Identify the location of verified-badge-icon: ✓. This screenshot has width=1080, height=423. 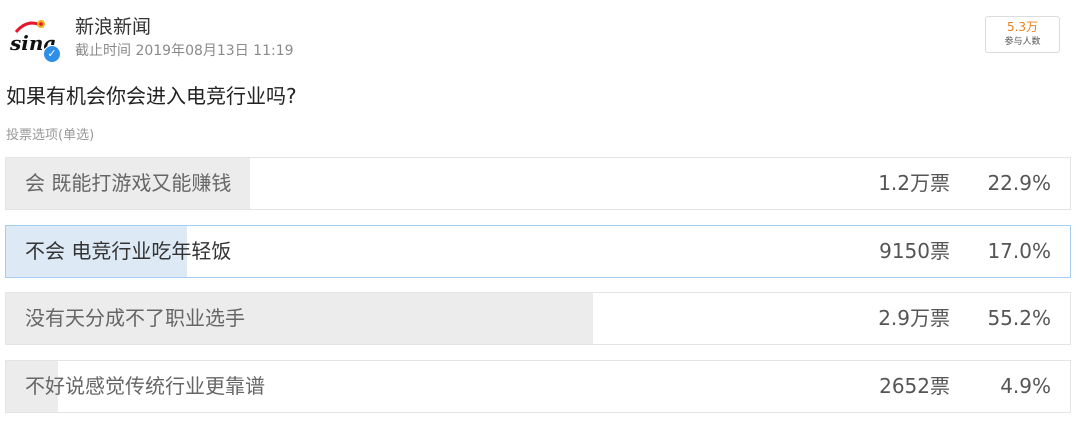
(52, 54).